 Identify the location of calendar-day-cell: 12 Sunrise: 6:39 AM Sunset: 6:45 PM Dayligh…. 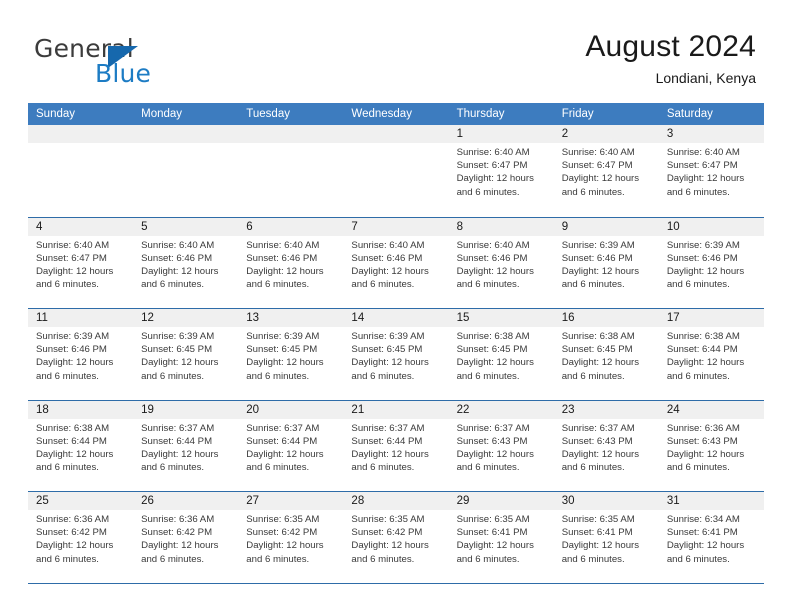
(186, 354).